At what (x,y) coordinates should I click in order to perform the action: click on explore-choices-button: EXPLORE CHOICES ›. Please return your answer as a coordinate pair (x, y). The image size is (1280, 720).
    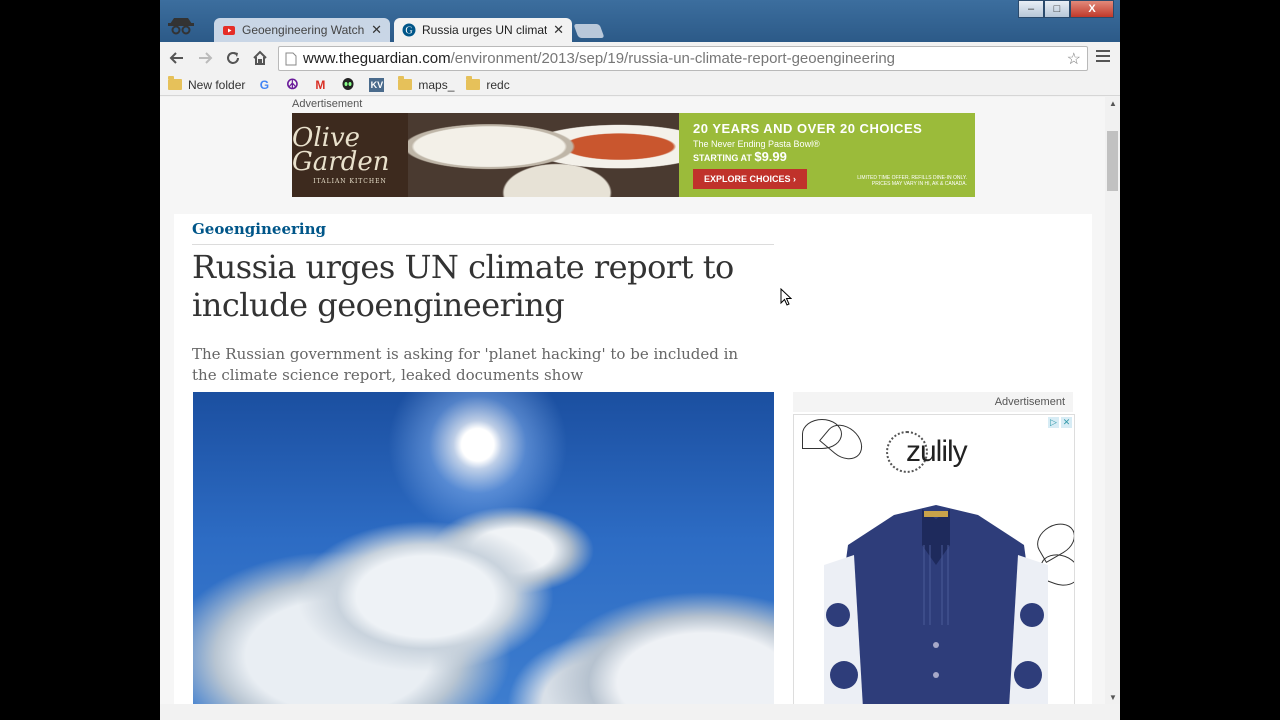
    Looking at the image, I should click on (750, 179).